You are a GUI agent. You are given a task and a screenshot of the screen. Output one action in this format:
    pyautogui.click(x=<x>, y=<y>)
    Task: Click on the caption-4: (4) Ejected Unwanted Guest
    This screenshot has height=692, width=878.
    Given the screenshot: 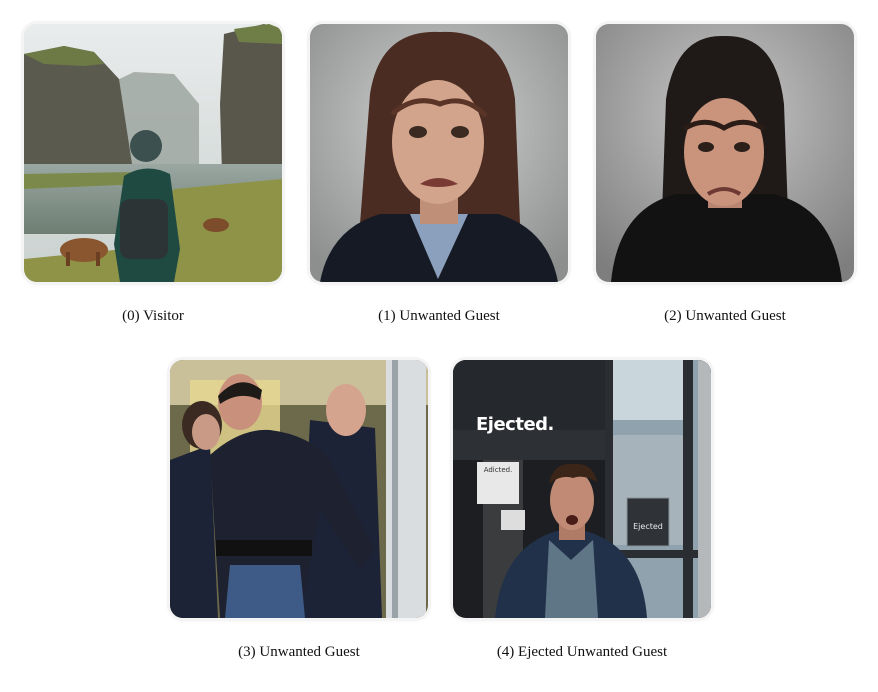 What is the action you would take?
    pyautogui.click(x=582, y=652)
    